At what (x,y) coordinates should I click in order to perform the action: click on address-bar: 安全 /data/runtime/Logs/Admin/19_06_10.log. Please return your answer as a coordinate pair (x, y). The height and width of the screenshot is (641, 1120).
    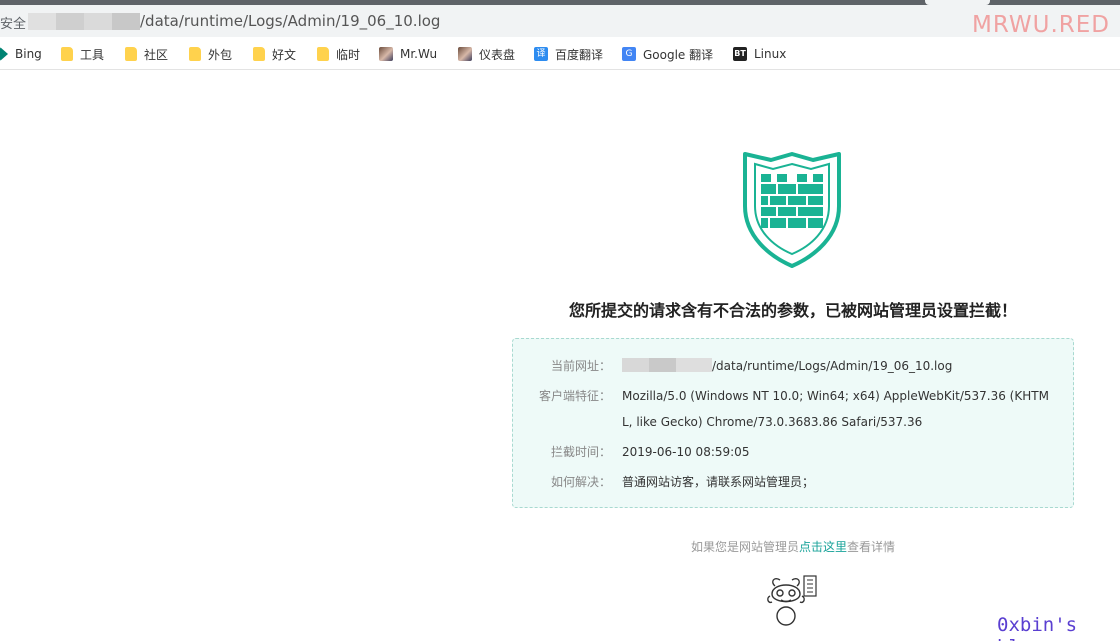
    Looking at the image, I should click on (560, 21).